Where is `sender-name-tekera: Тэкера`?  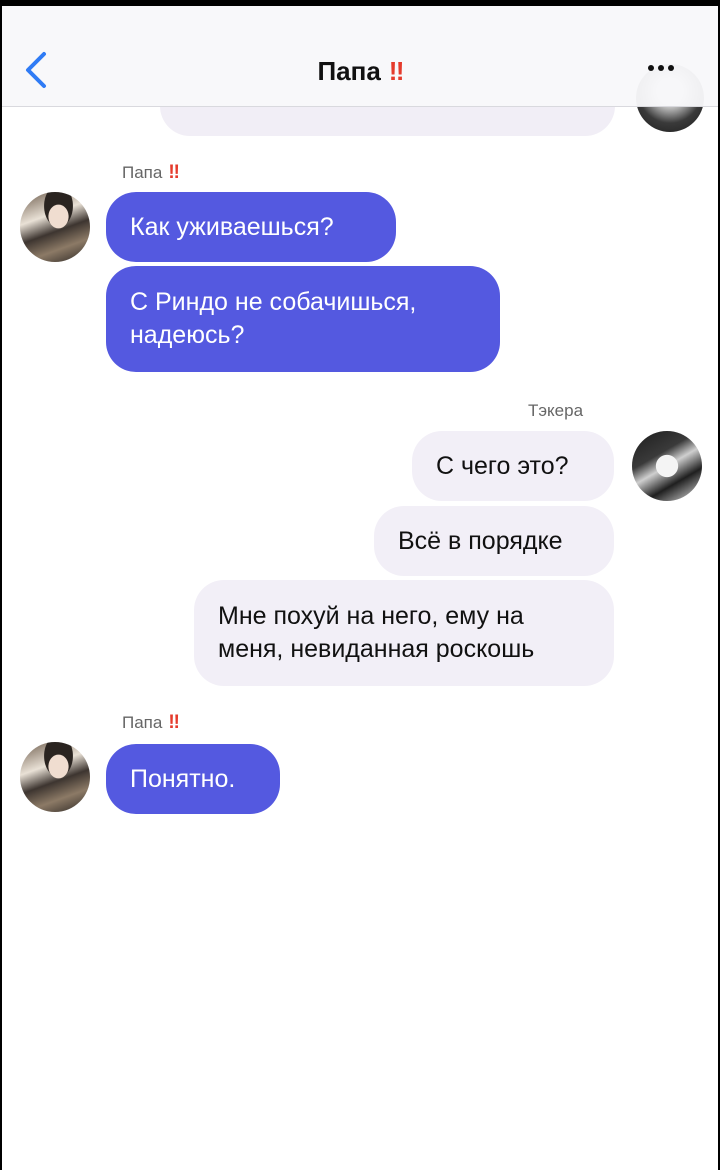
sender-name-tekera: Тэкера is located at coordinates (556, 410).